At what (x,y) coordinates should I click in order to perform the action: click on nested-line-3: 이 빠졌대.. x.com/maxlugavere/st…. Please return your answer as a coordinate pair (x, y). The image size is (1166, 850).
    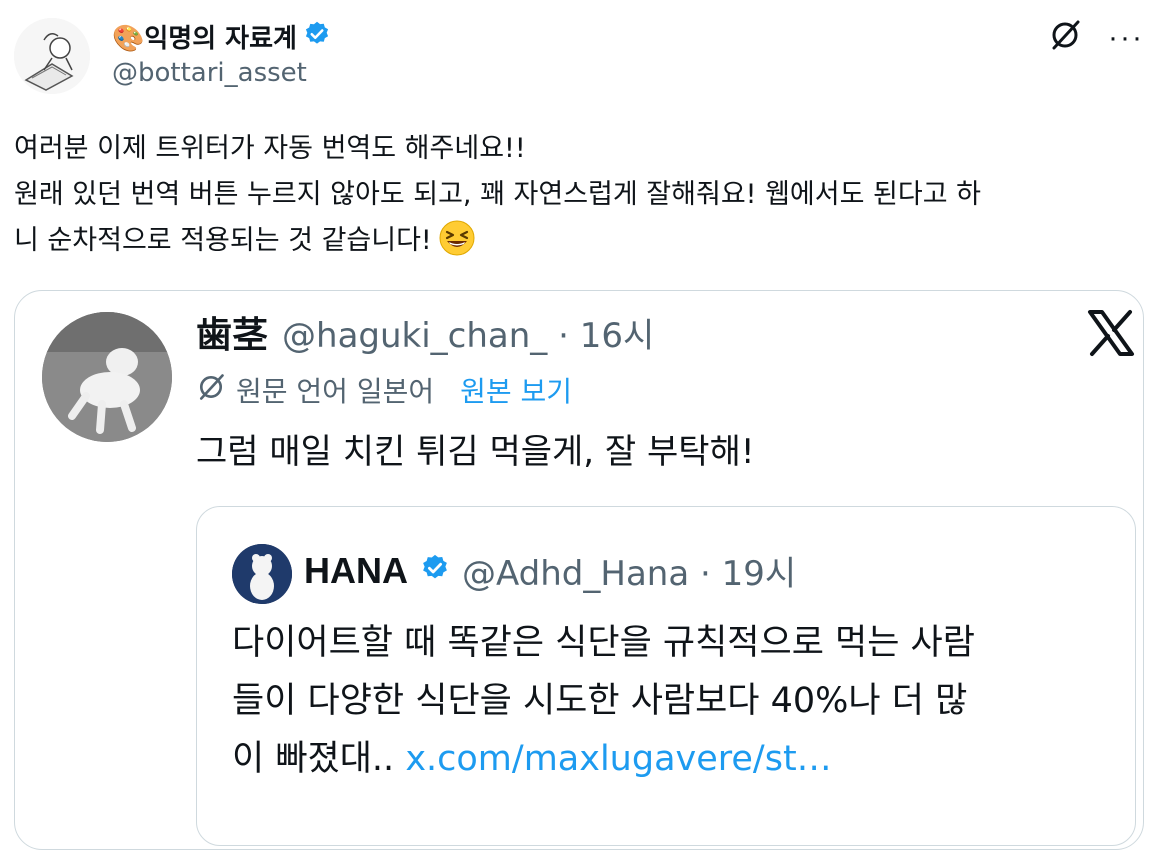
    Looking at the image, I should click on (532, 759).